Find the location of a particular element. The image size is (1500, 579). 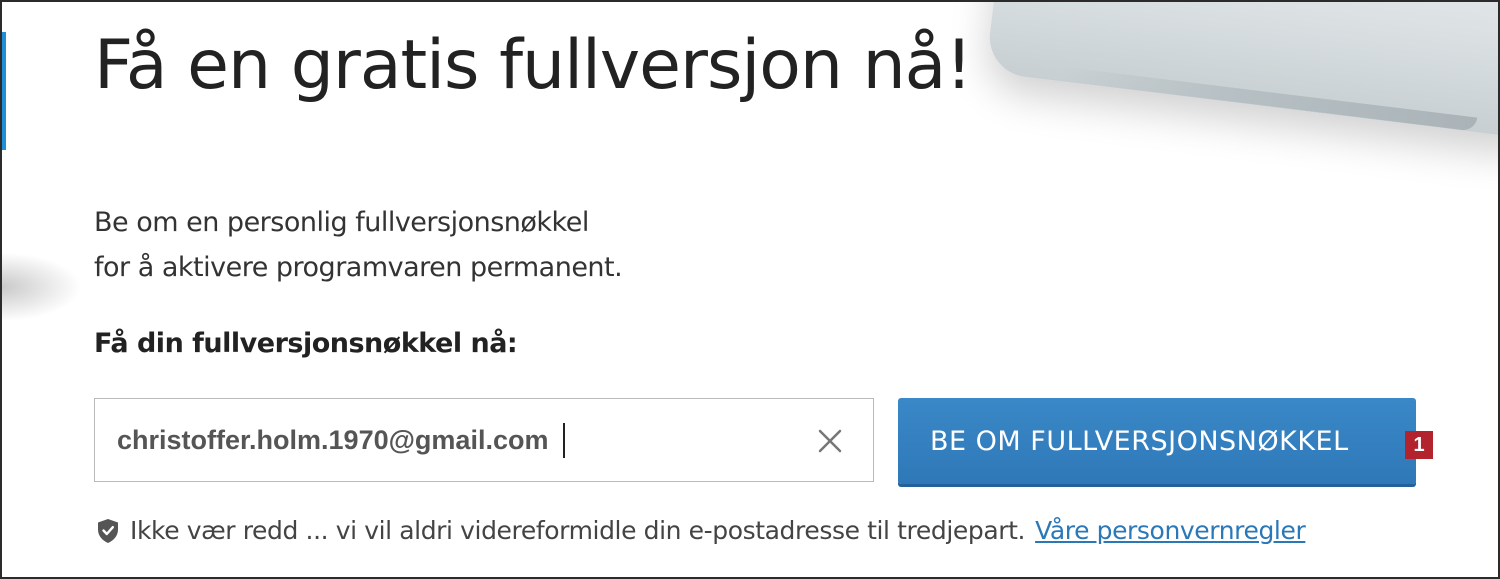

description-line-2: for å aktivere programvaren permanent. is located at coordinates (358, 267).